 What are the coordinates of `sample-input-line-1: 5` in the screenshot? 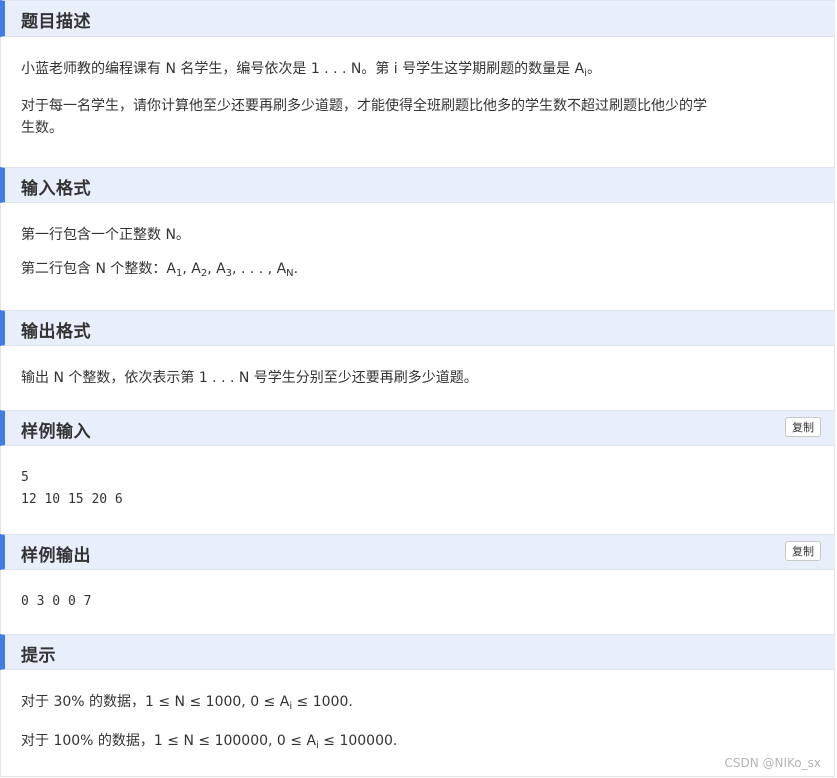 It's located at (25, 477).